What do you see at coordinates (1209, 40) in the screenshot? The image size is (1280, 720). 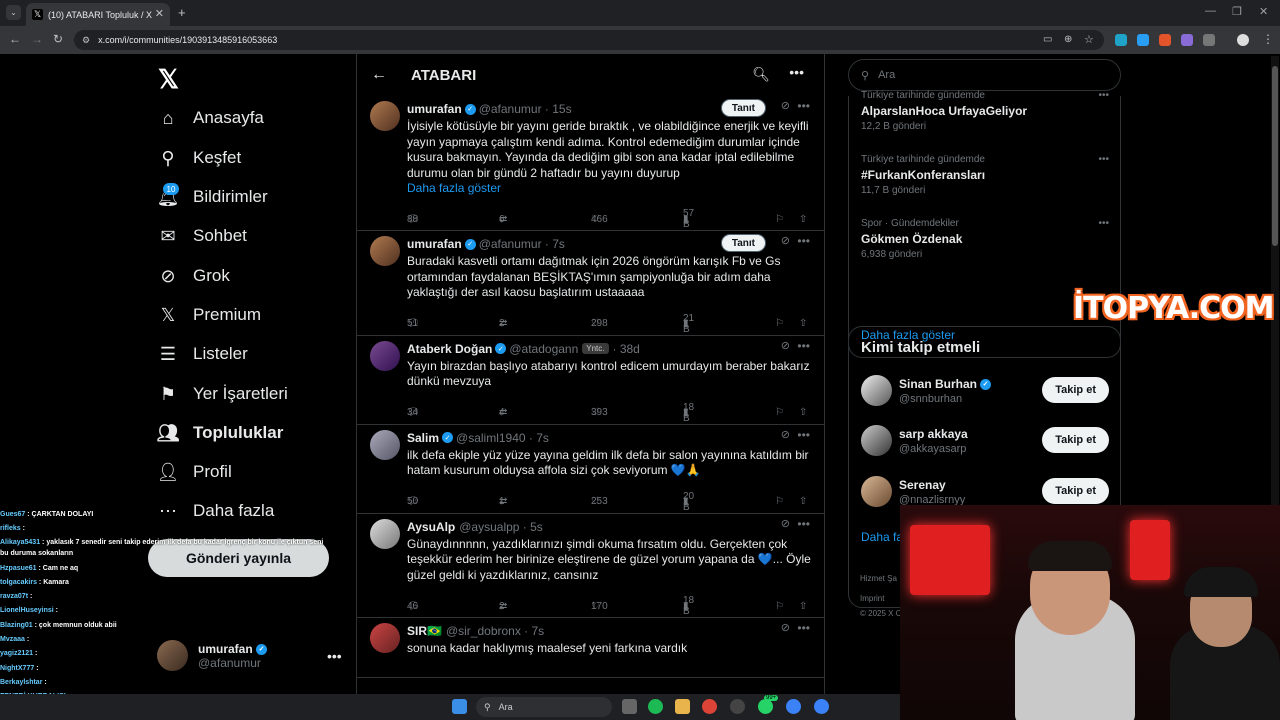 I see `extensions-puzzle-icon` at bounding box center [1209, 40].